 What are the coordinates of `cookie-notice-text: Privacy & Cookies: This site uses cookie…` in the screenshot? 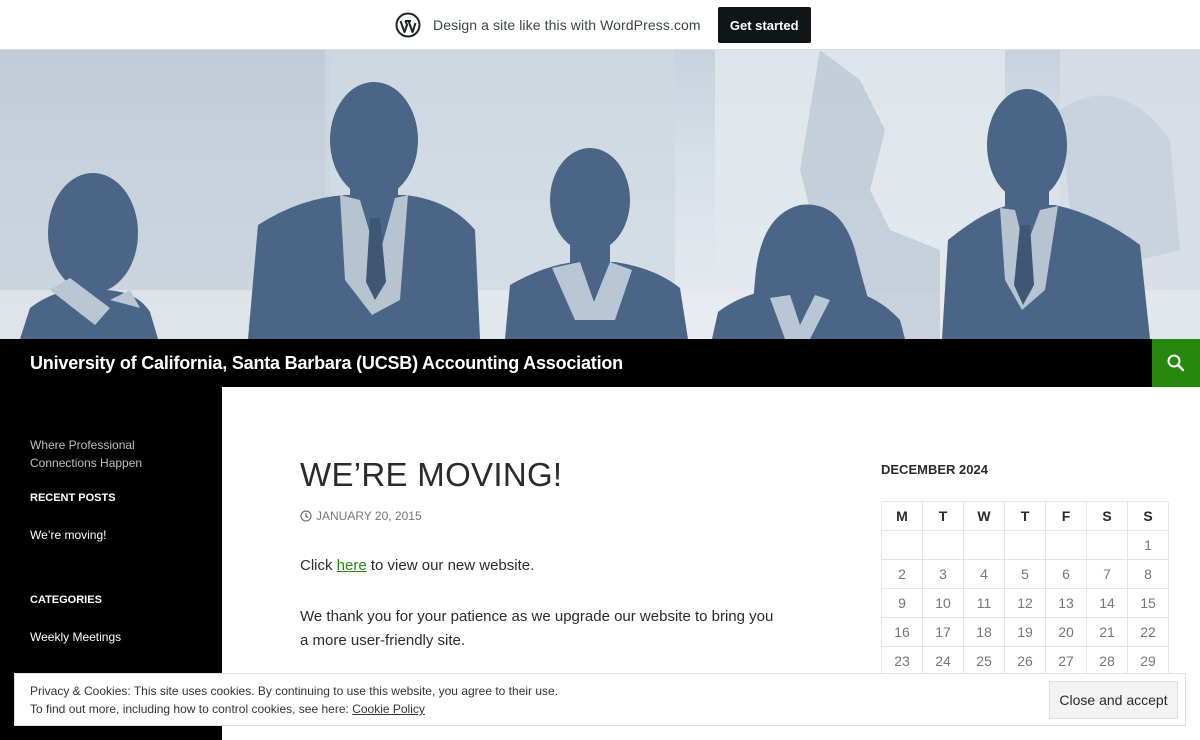 It's located at (294, 700).